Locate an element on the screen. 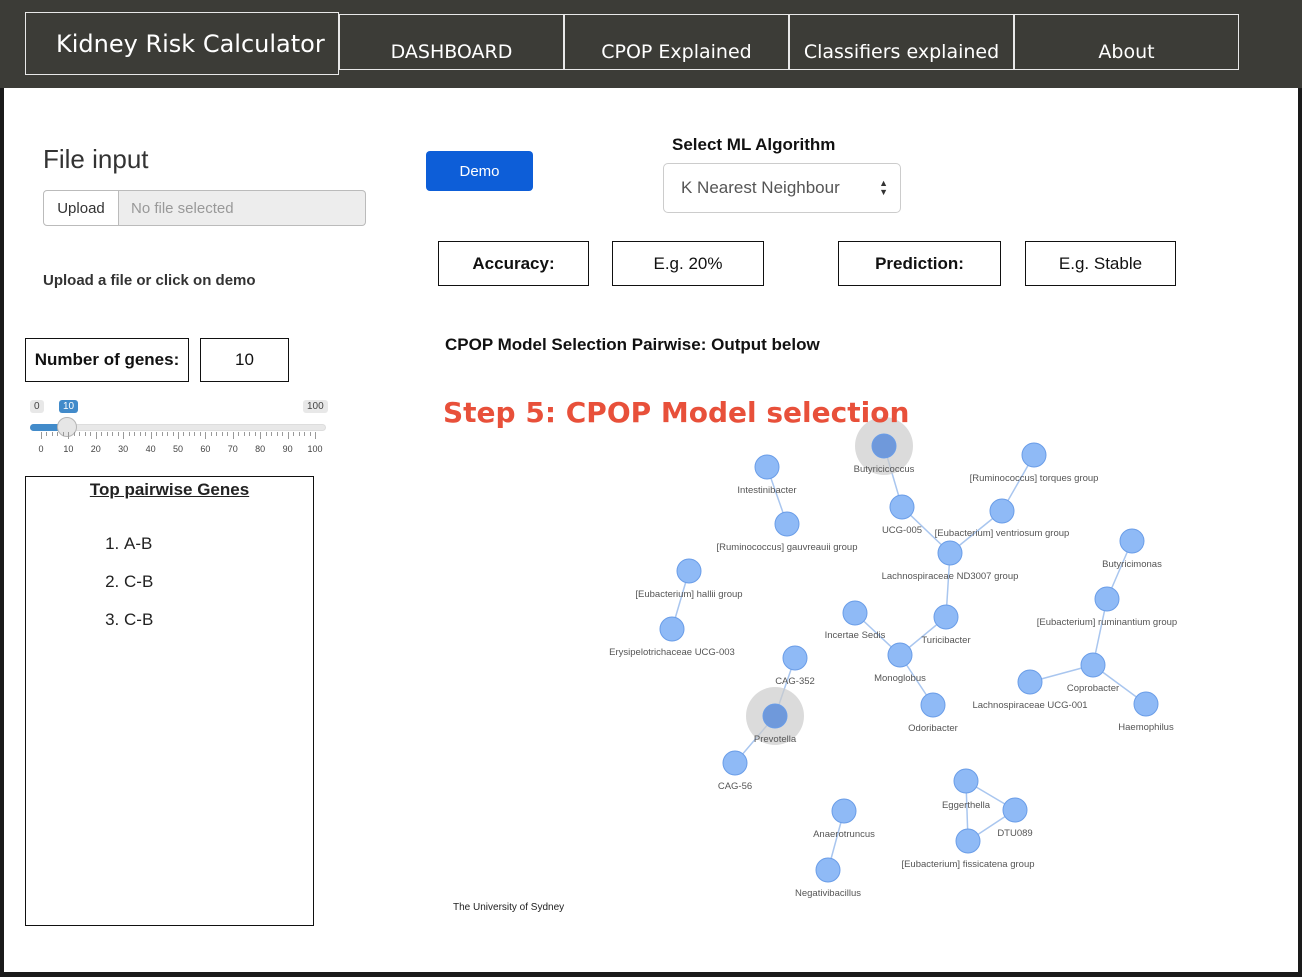  nav-dashboard: DASHBOARD is located at coordinates (451, 42).